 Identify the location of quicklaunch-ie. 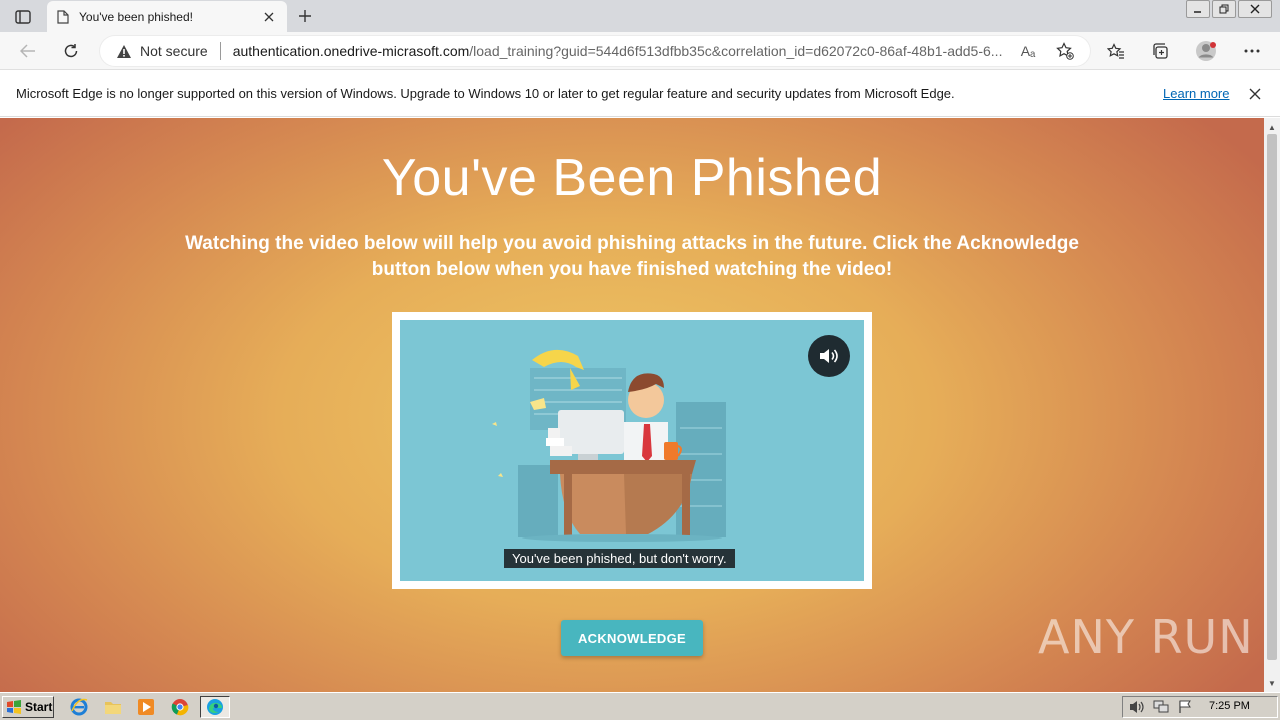
(79, 707).